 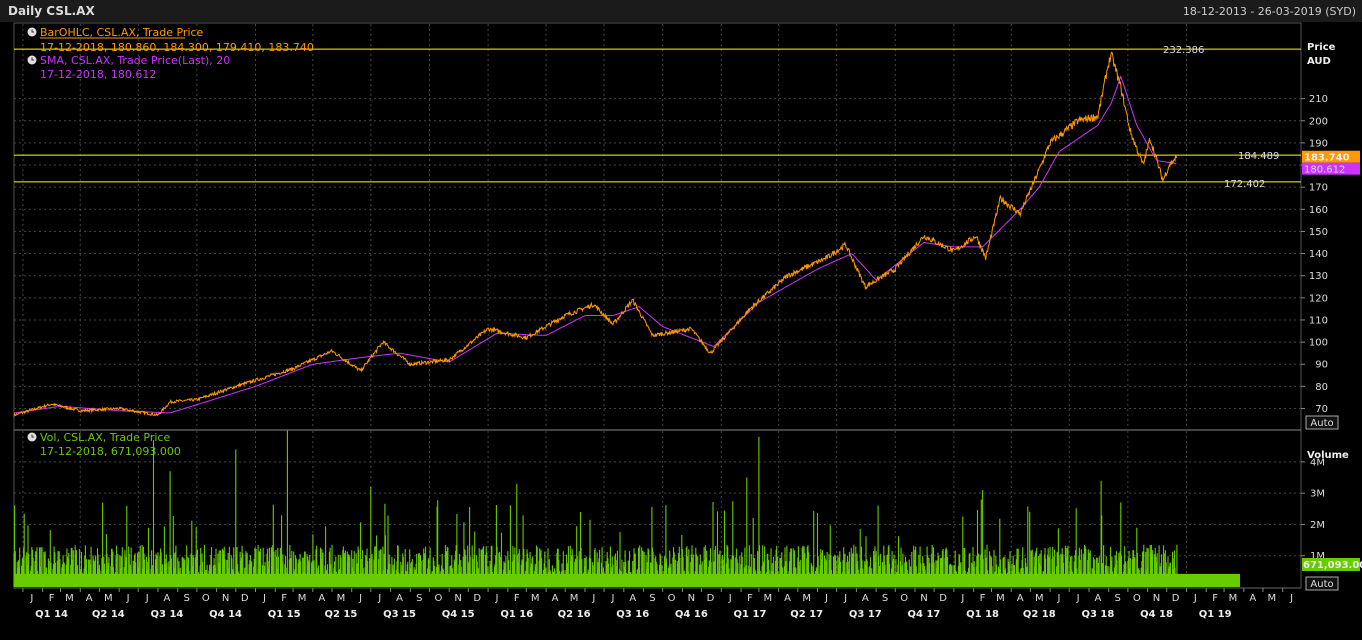 What do you see at coordinates (1318, 143) in the screenshot?
I see `price-tick-label: 190` at bounding box center [1318, 143].